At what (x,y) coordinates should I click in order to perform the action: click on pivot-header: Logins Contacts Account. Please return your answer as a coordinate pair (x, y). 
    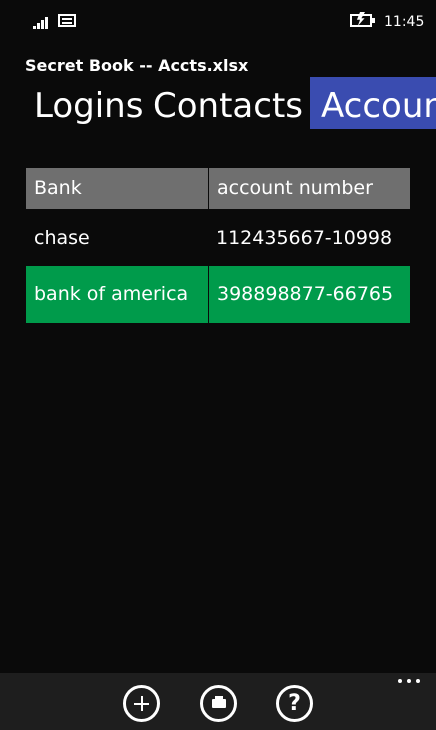
    Looking at the image, I should click on (218, 103).